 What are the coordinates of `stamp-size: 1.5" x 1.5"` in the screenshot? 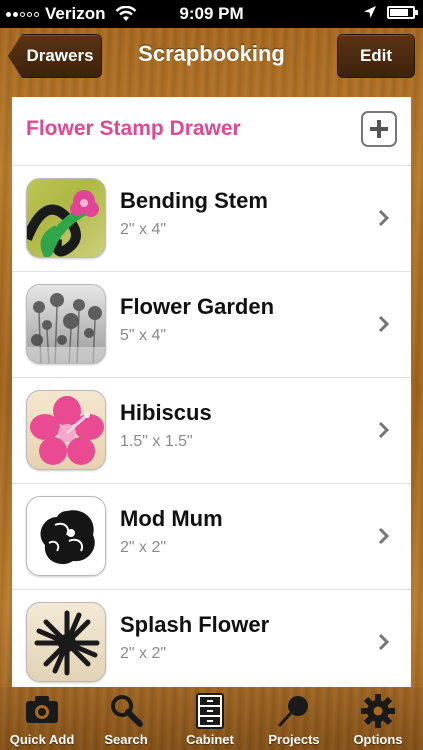 It's located at (156, 441).